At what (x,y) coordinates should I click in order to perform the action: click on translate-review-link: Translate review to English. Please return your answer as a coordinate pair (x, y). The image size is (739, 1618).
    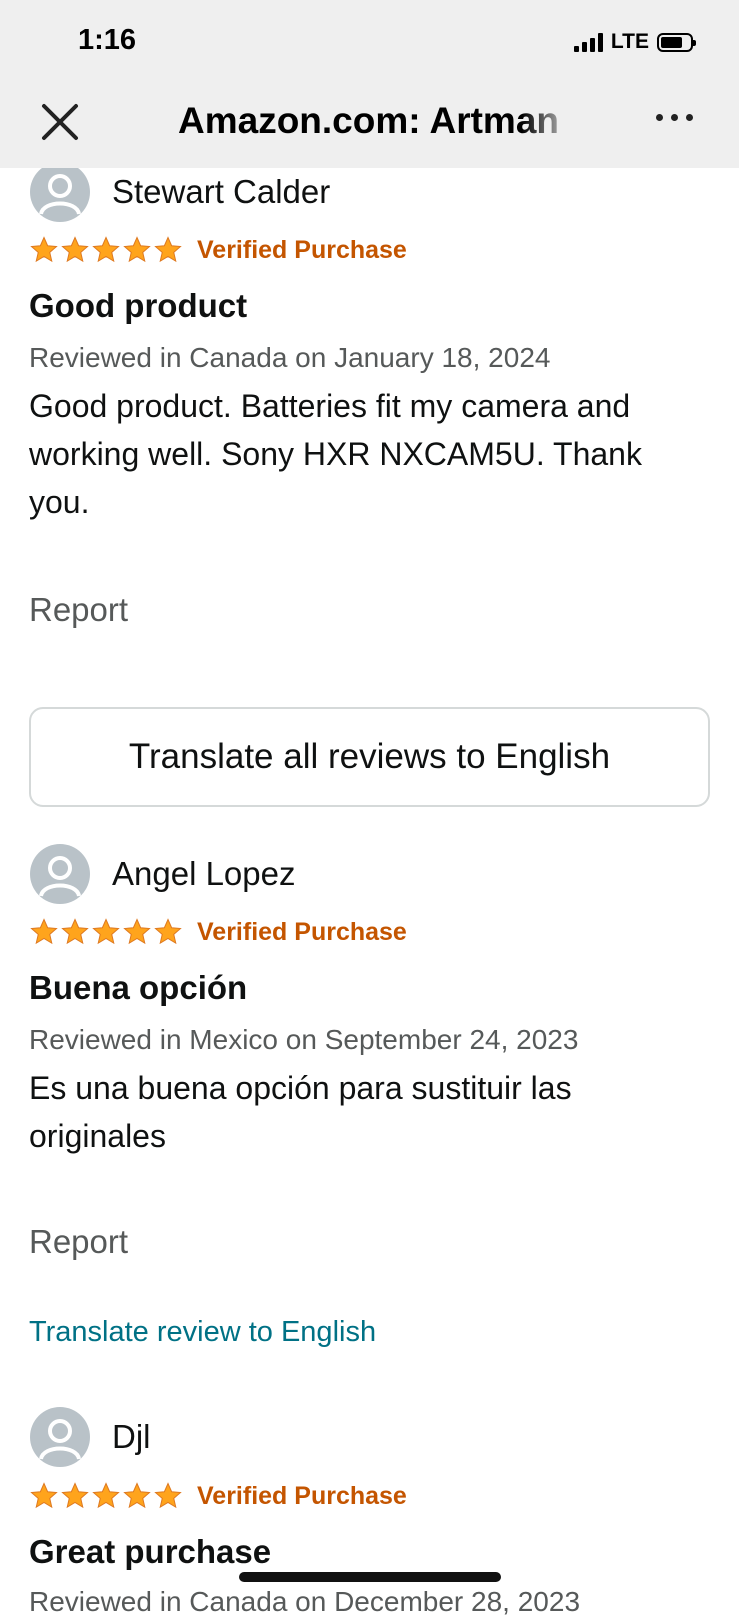
    Looking at the image, I should click on (202, 1332).